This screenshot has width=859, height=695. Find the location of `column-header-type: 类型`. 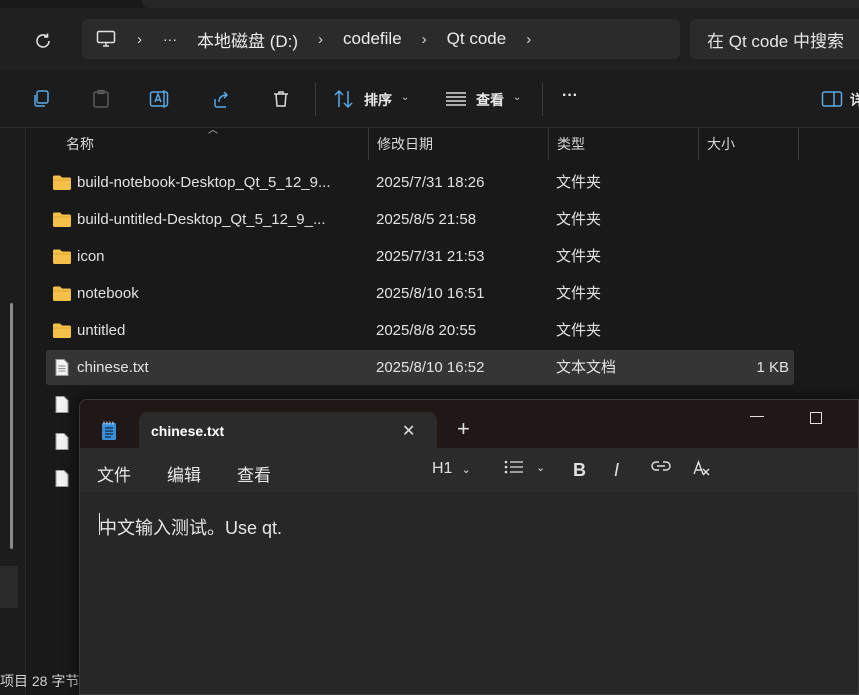

column-header-type: 类型 is located at coordinates (624, 144).